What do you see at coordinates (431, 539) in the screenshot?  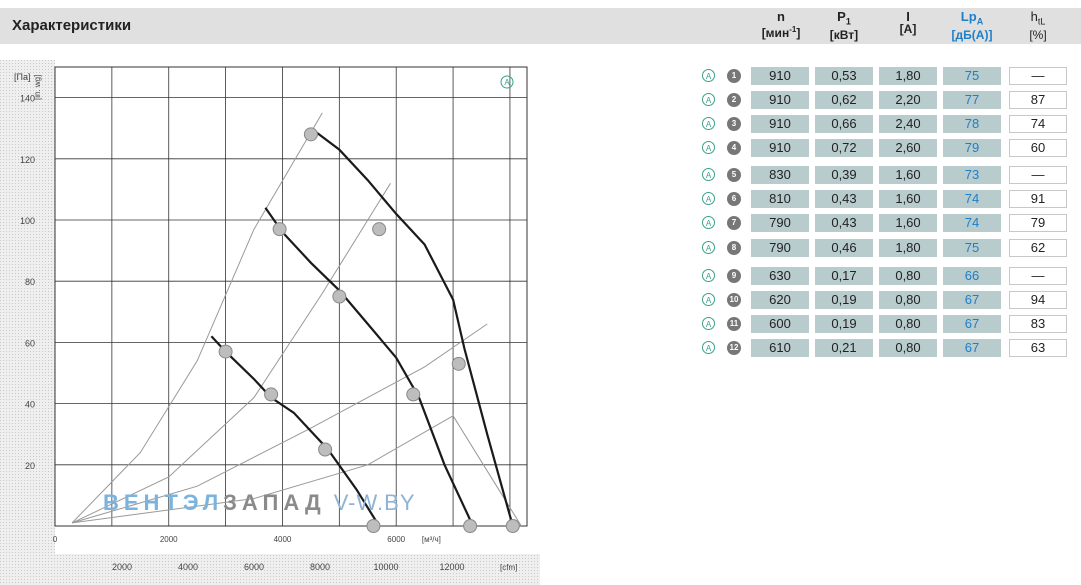 I see `x-axis-label: [м³/ч]` at bounding box center [431, 539].